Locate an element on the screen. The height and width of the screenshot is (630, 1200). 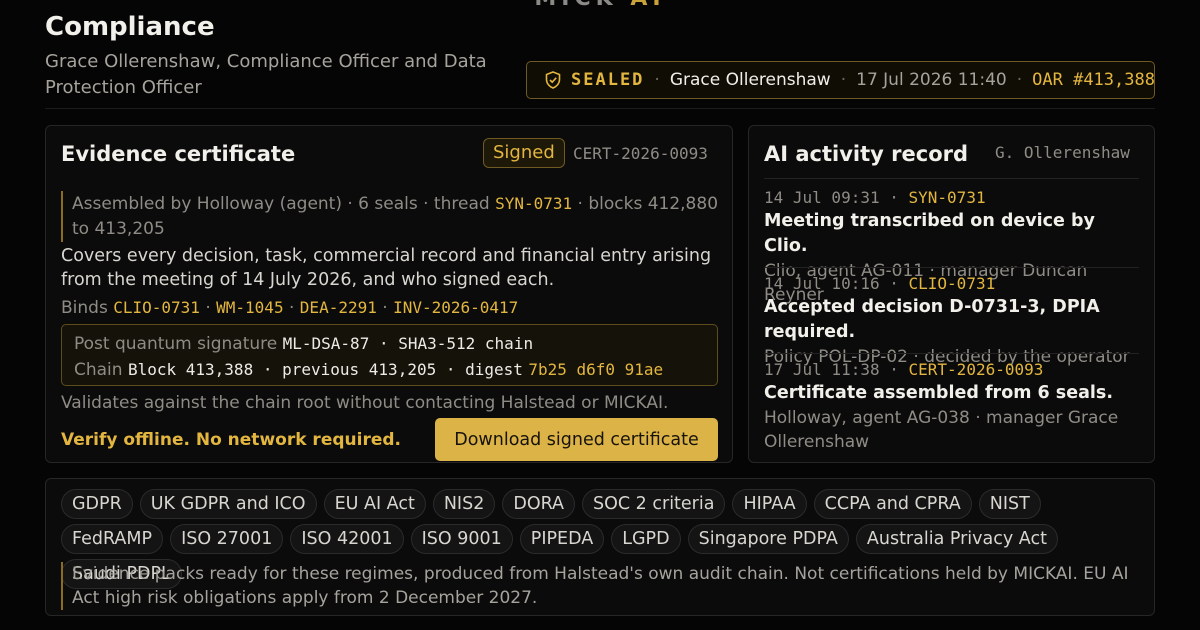
signature-value: ML-DSA-87 · SHA3-512 chain is located at coordinates (408, 343).